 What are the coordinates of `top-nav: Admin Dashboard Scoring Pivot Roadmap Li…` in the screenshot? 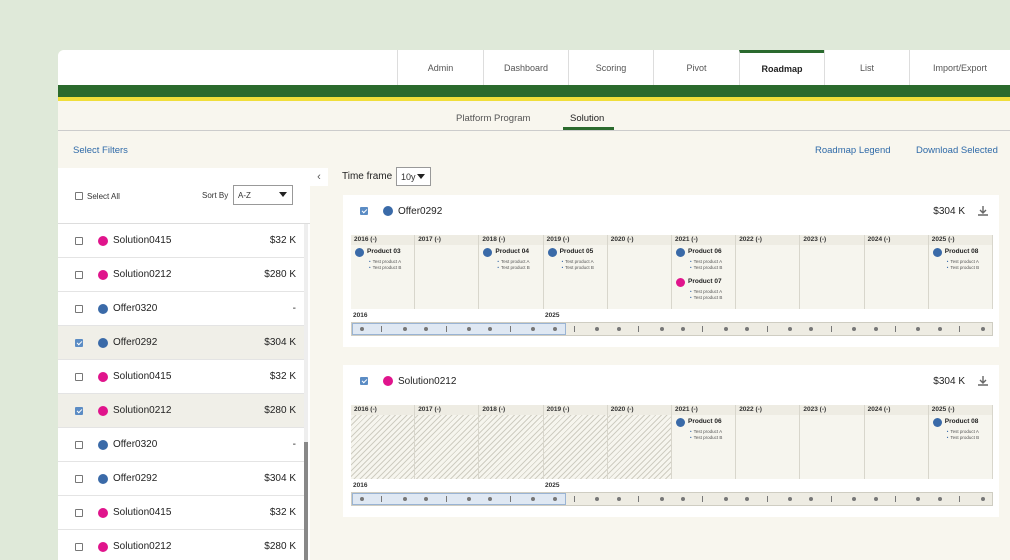 It's located at (534, 67).